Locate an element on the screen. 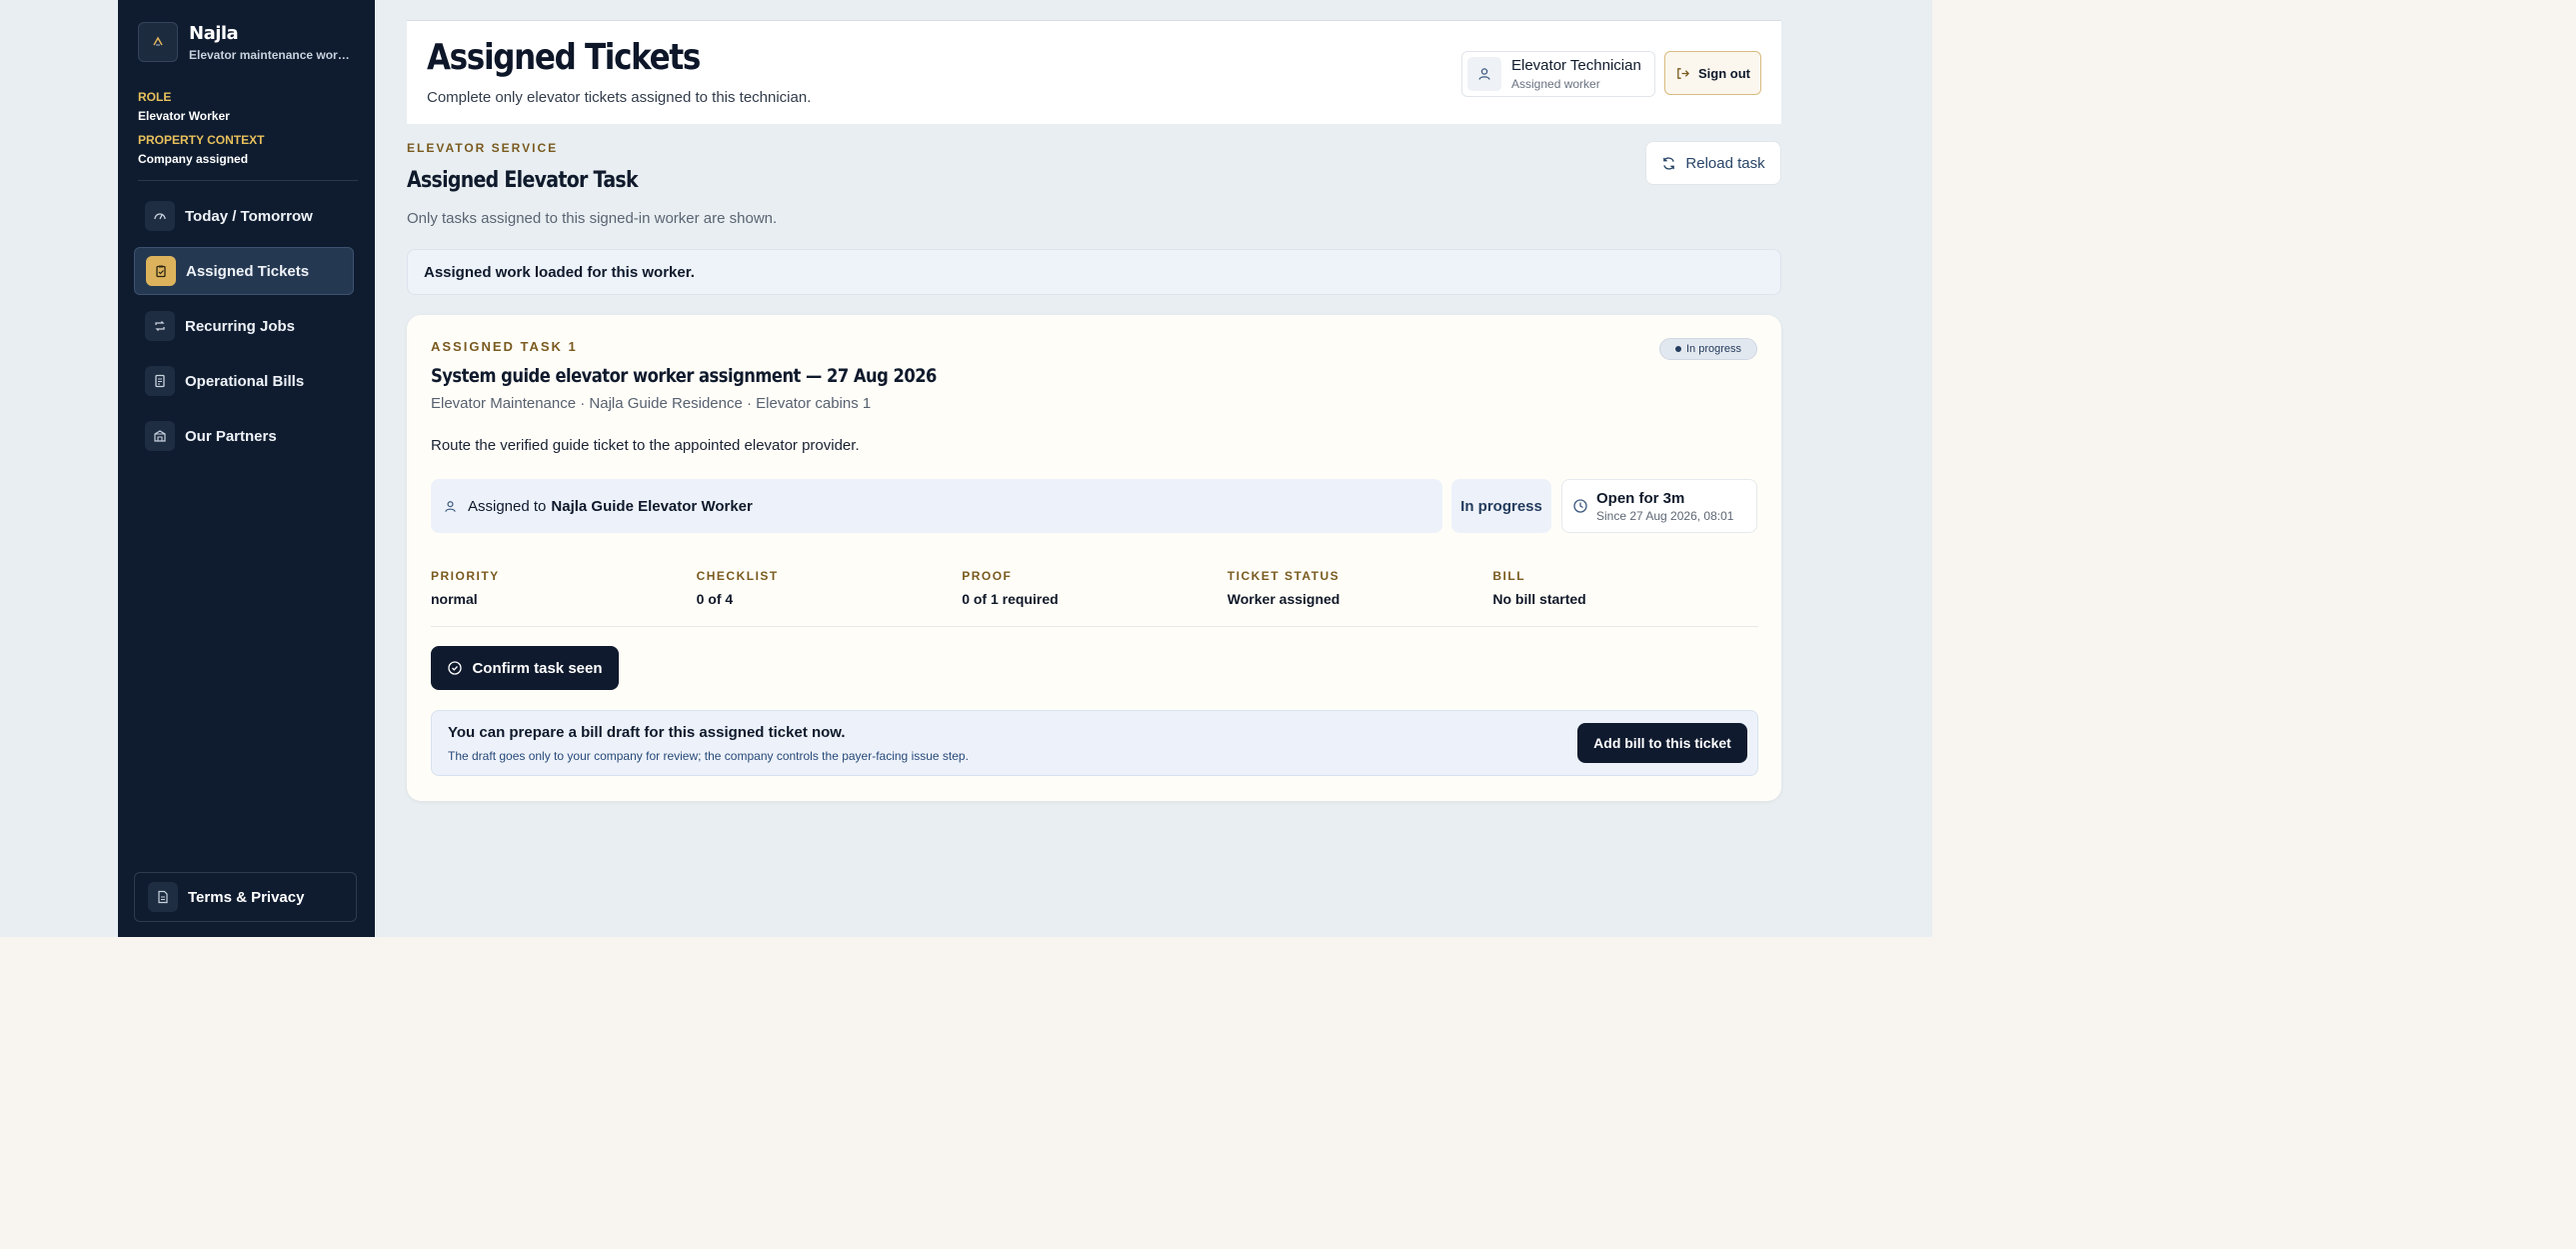  stat-label: CHECKLIST is located at coordinates (738, 576).